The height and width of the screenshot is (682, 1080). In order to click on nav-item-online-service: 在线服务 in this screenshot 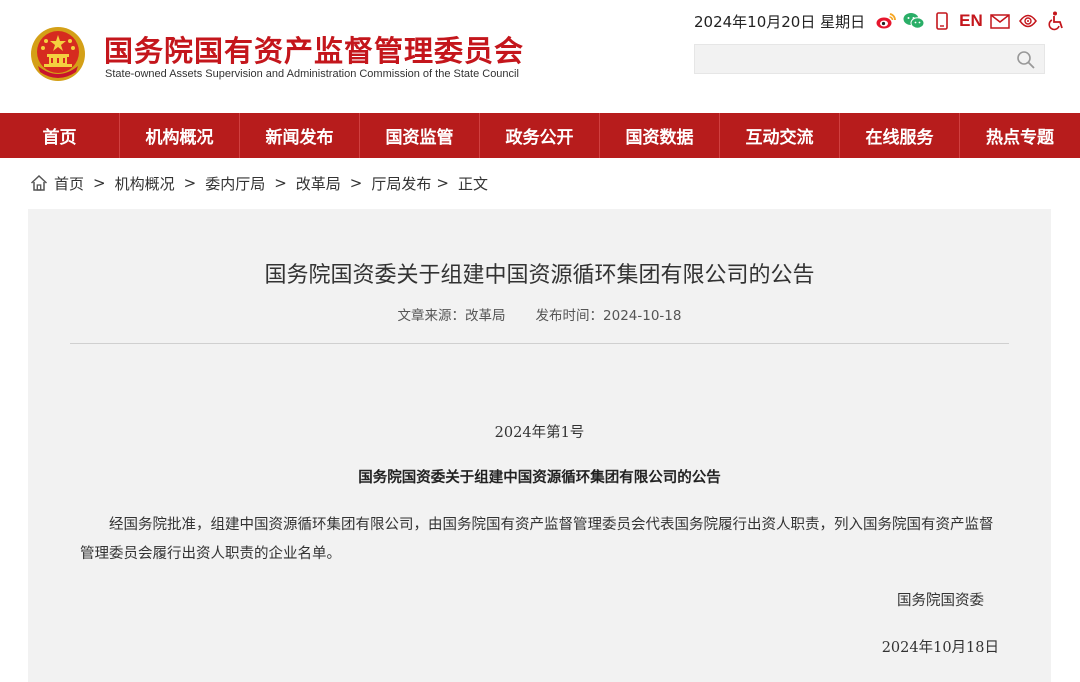, I will do `click(900, 135)`.